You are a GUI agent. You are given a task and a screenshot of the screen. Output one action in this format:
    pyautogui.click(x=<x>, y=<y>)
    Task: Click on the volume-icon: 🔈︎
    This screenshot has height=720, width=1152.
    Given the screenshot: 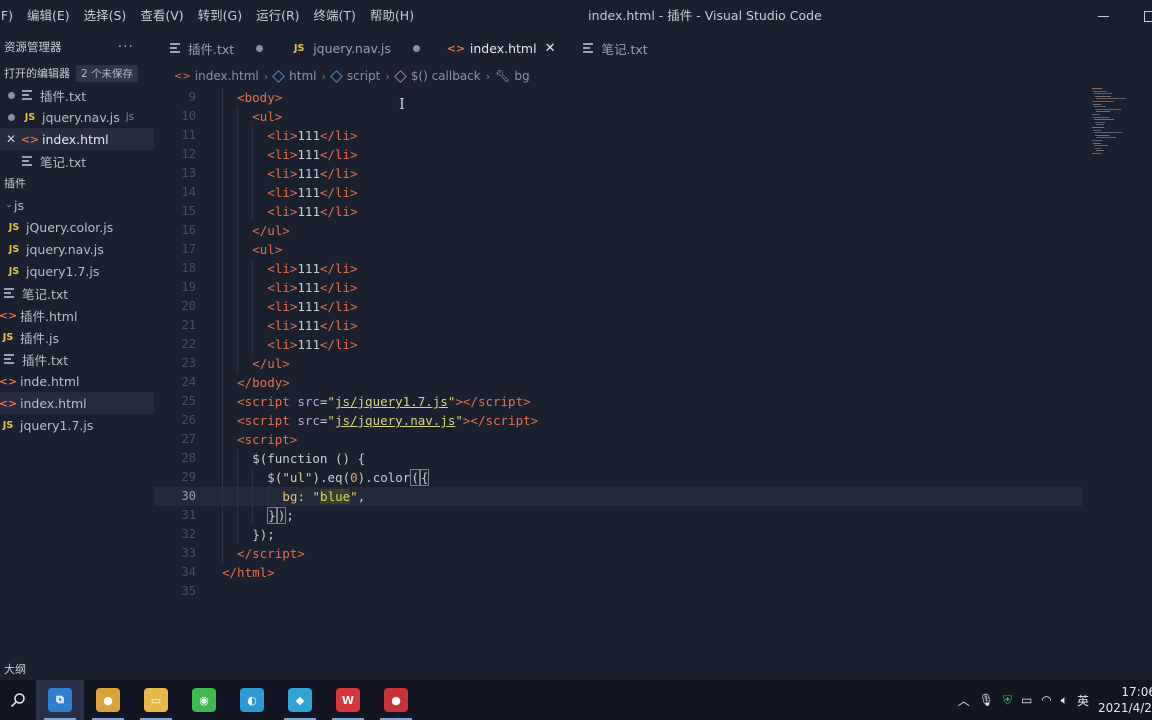 What is the action you would take?
    pyautogui.click(x=1064, y=700)
    